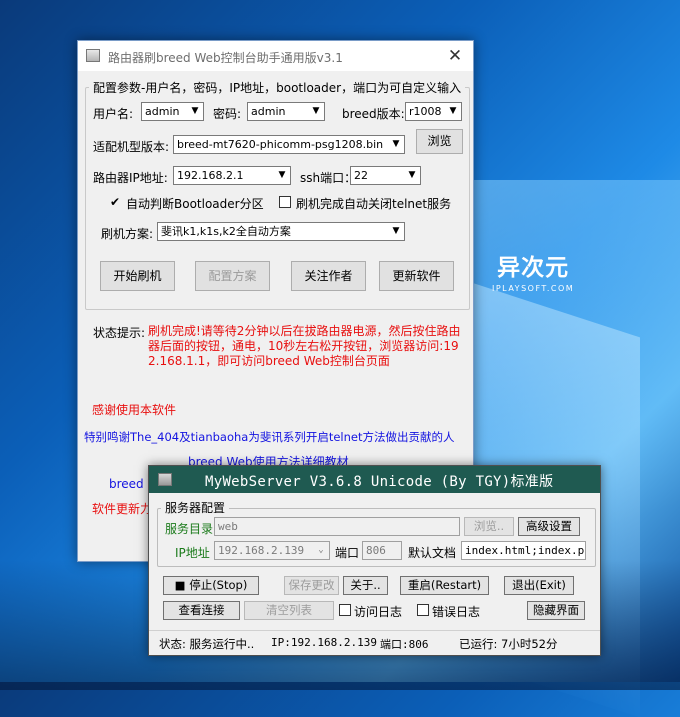 Image resolution: width=680 pixels, height=717 pixels. What do you see at coordinates (374, 204) in the screenshot?
I see `close-telnet-label: 刷机完成自动关闭telnet服务` at bounding box center [374, 204].